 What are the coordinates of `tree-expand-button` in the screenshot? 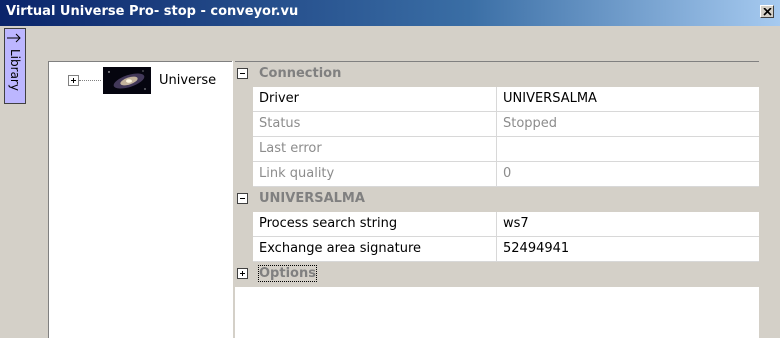 It's located at (73, 80).